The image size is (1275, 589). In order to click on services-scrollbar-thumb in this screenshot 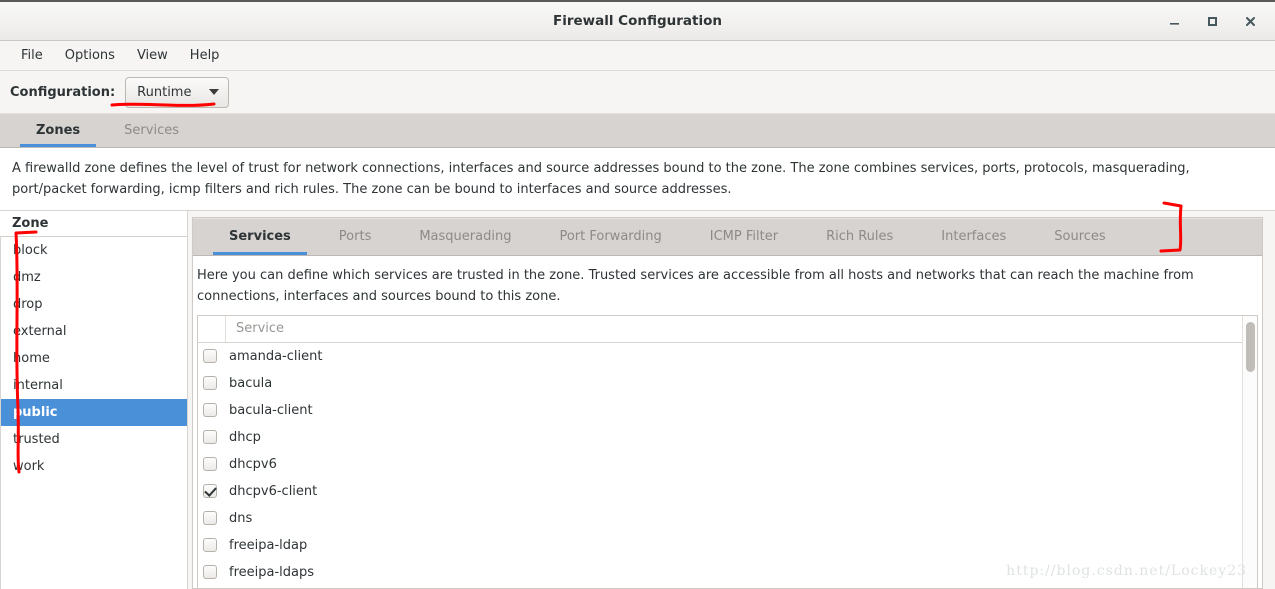, I will do `click(1250, 346)`.